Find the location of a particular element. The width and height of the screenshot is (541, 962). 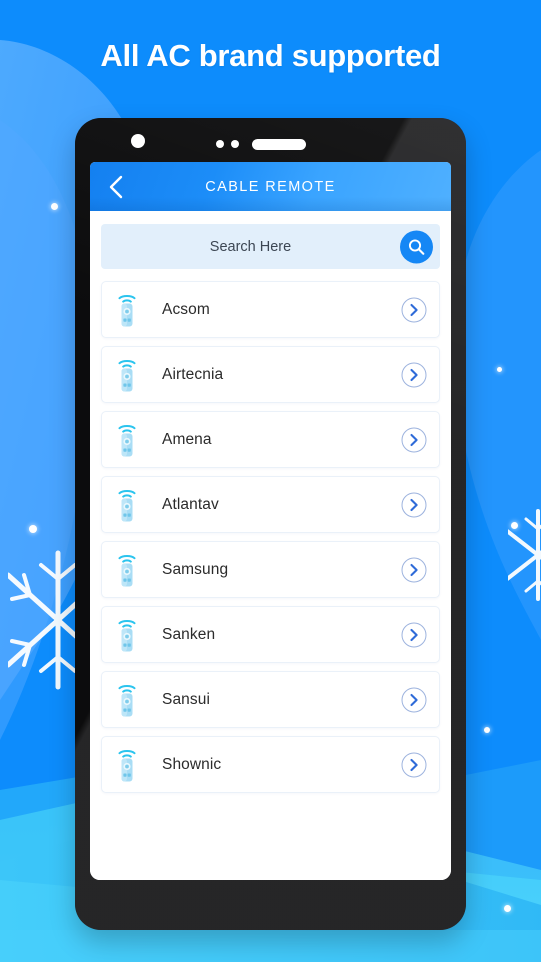

snowflake-icon-right is located at coordinates (524, 555).